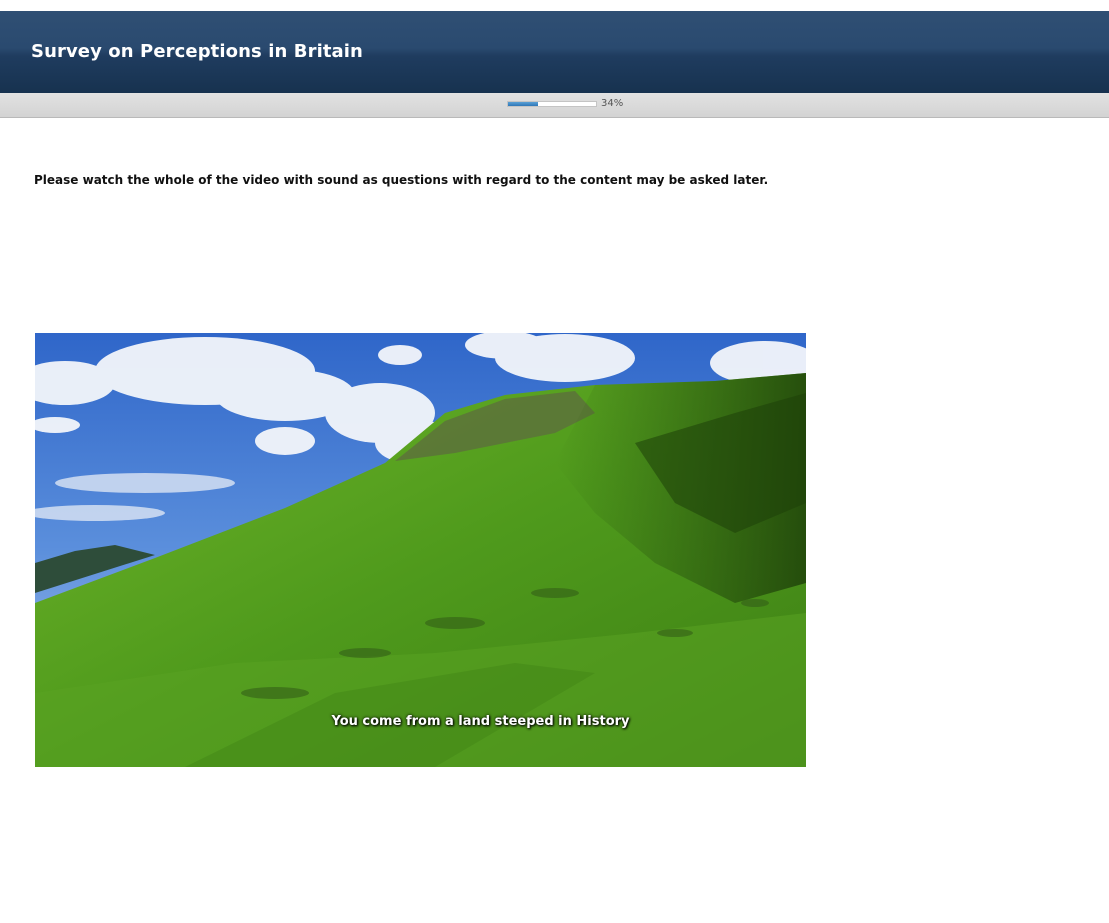 The width and height of the screenshot is (1109, 923). I want to click on progress-bar-strip: 34%, so click(554, 105).